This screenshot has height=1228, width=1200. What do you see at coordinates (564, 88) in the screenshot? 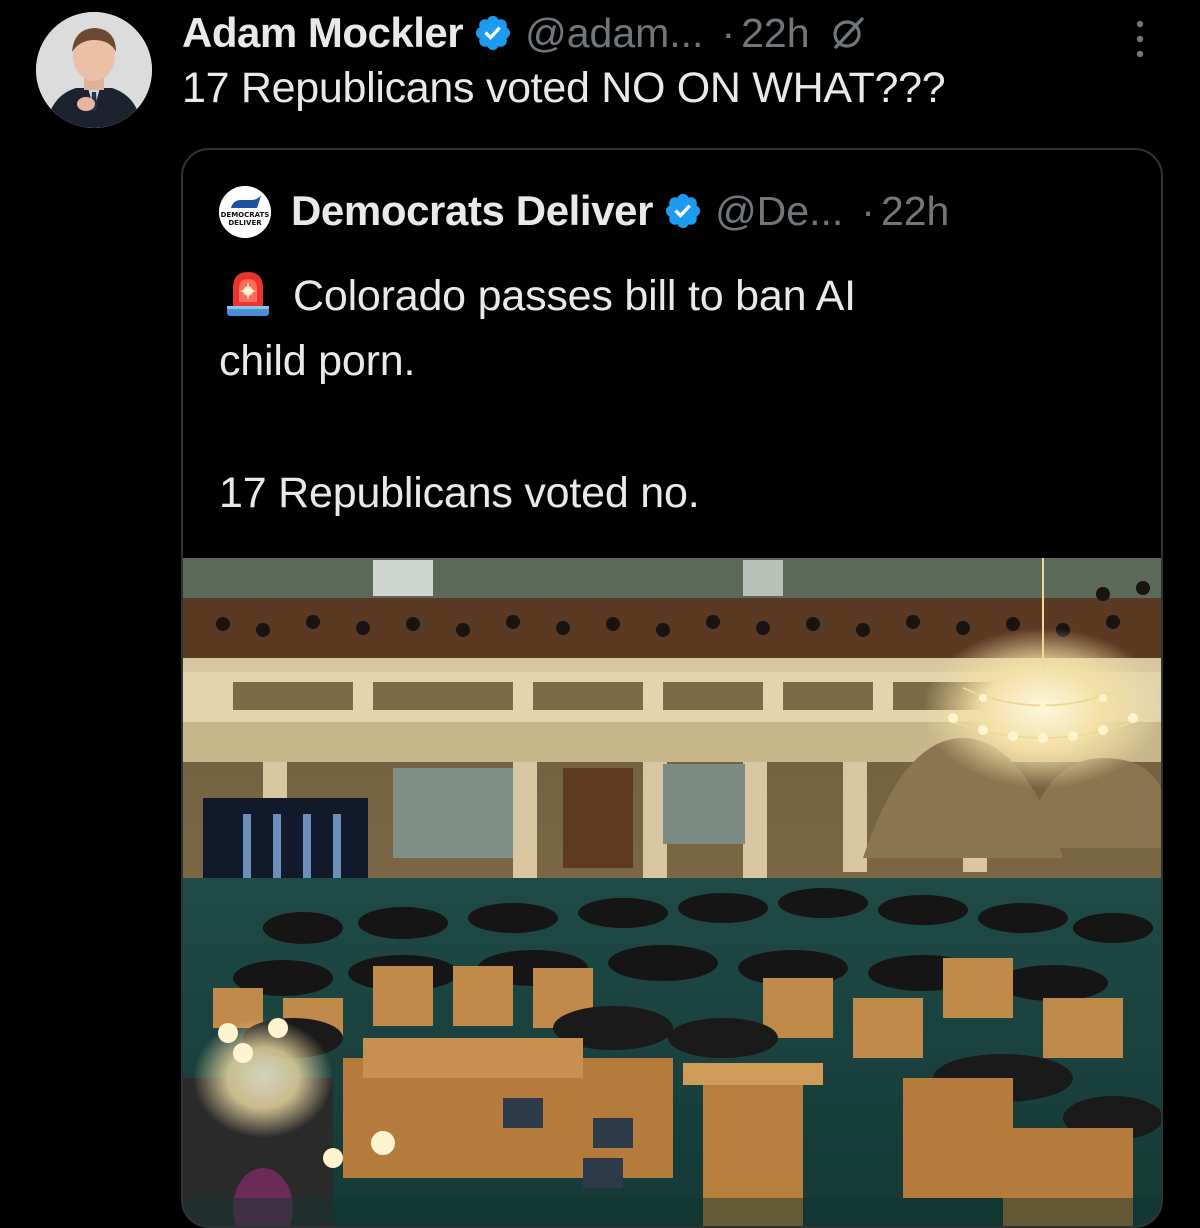
I see `tweet-text: 17 Republicans voted NO ON WHAT???` at bounding box center [564, 88].